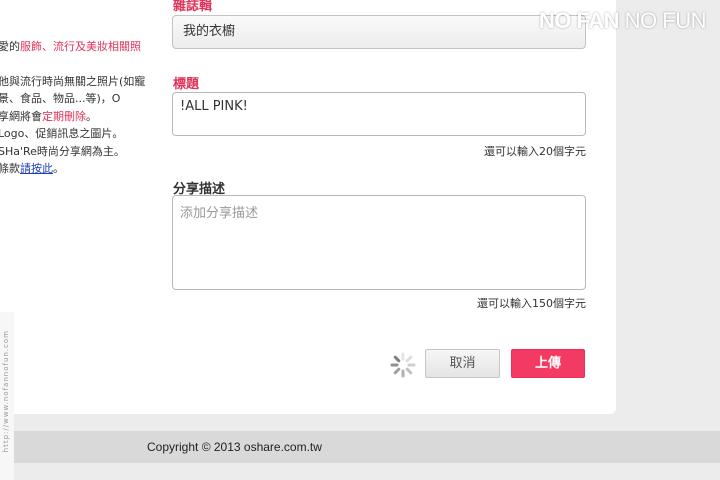 The height and width of the screenshot is (480, 720). What do you see at coordinates (6, 391) in the screenshot?
I see `edge-watermark-text: http://www.nofannofun.com` at bounding box center [6, 391].